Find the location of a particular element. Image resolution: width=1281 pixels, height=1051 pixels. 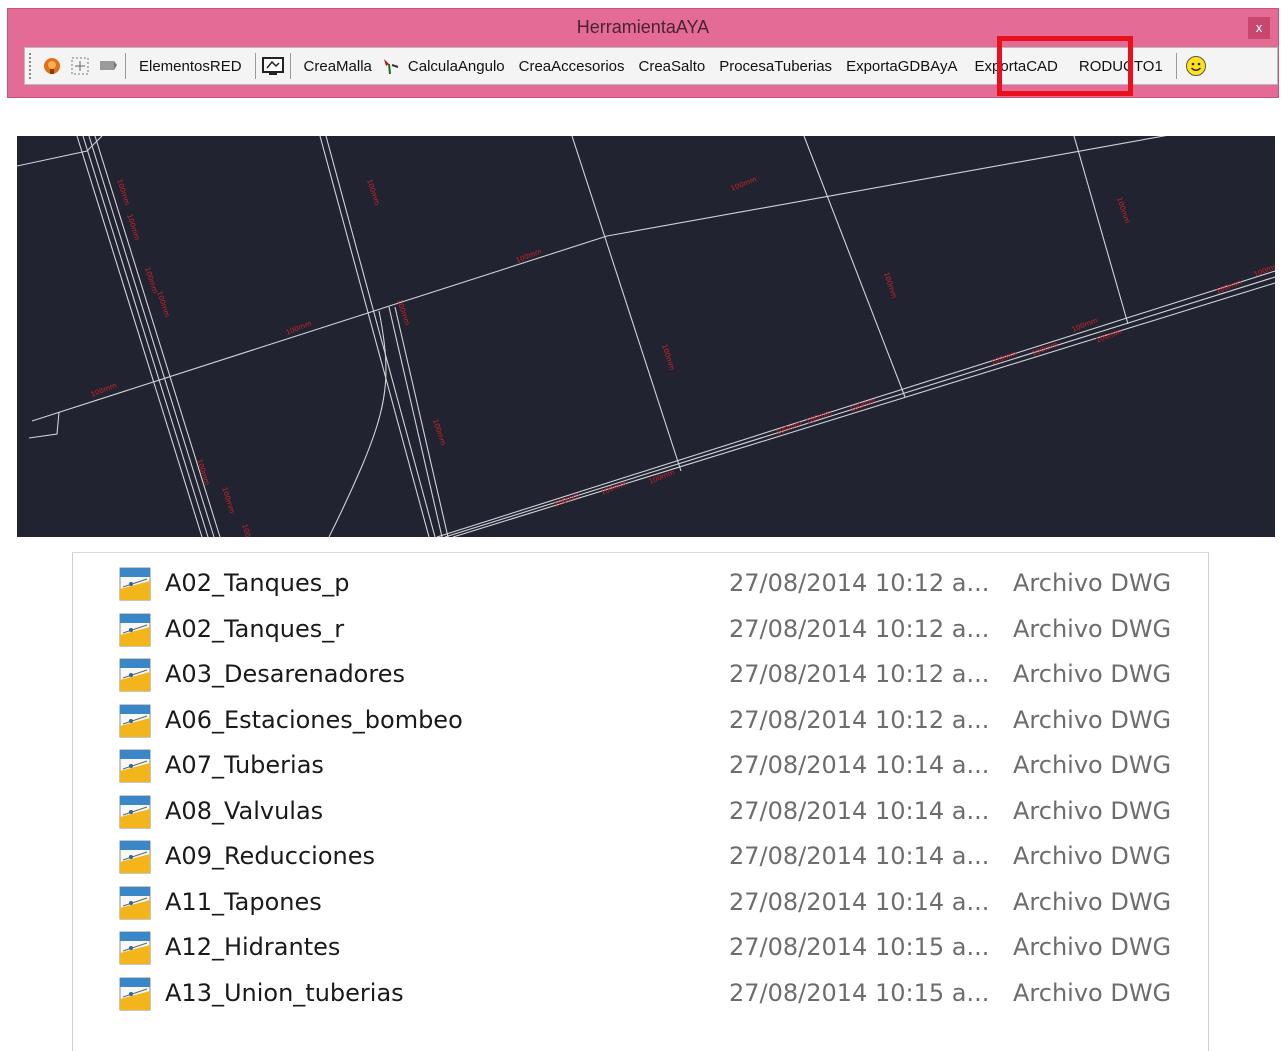

file-name: A02_Tanques_r is located at coordinates (255, 628).